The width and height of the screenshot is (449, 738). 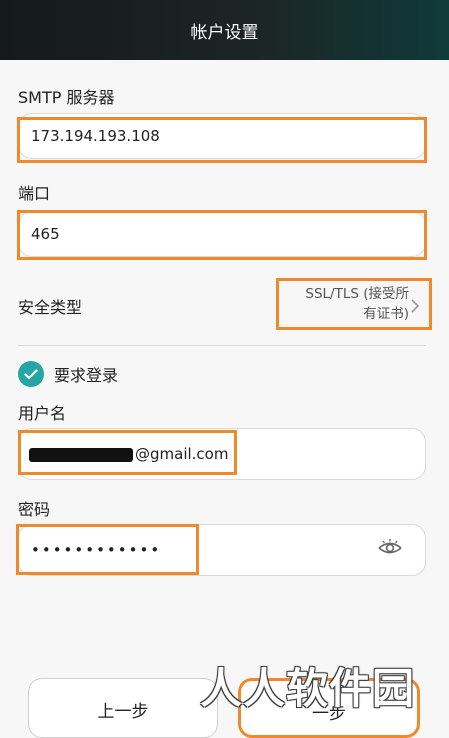 I want to click on smtp-server-value: 173.194.193.108, so click(x=95, y=136).